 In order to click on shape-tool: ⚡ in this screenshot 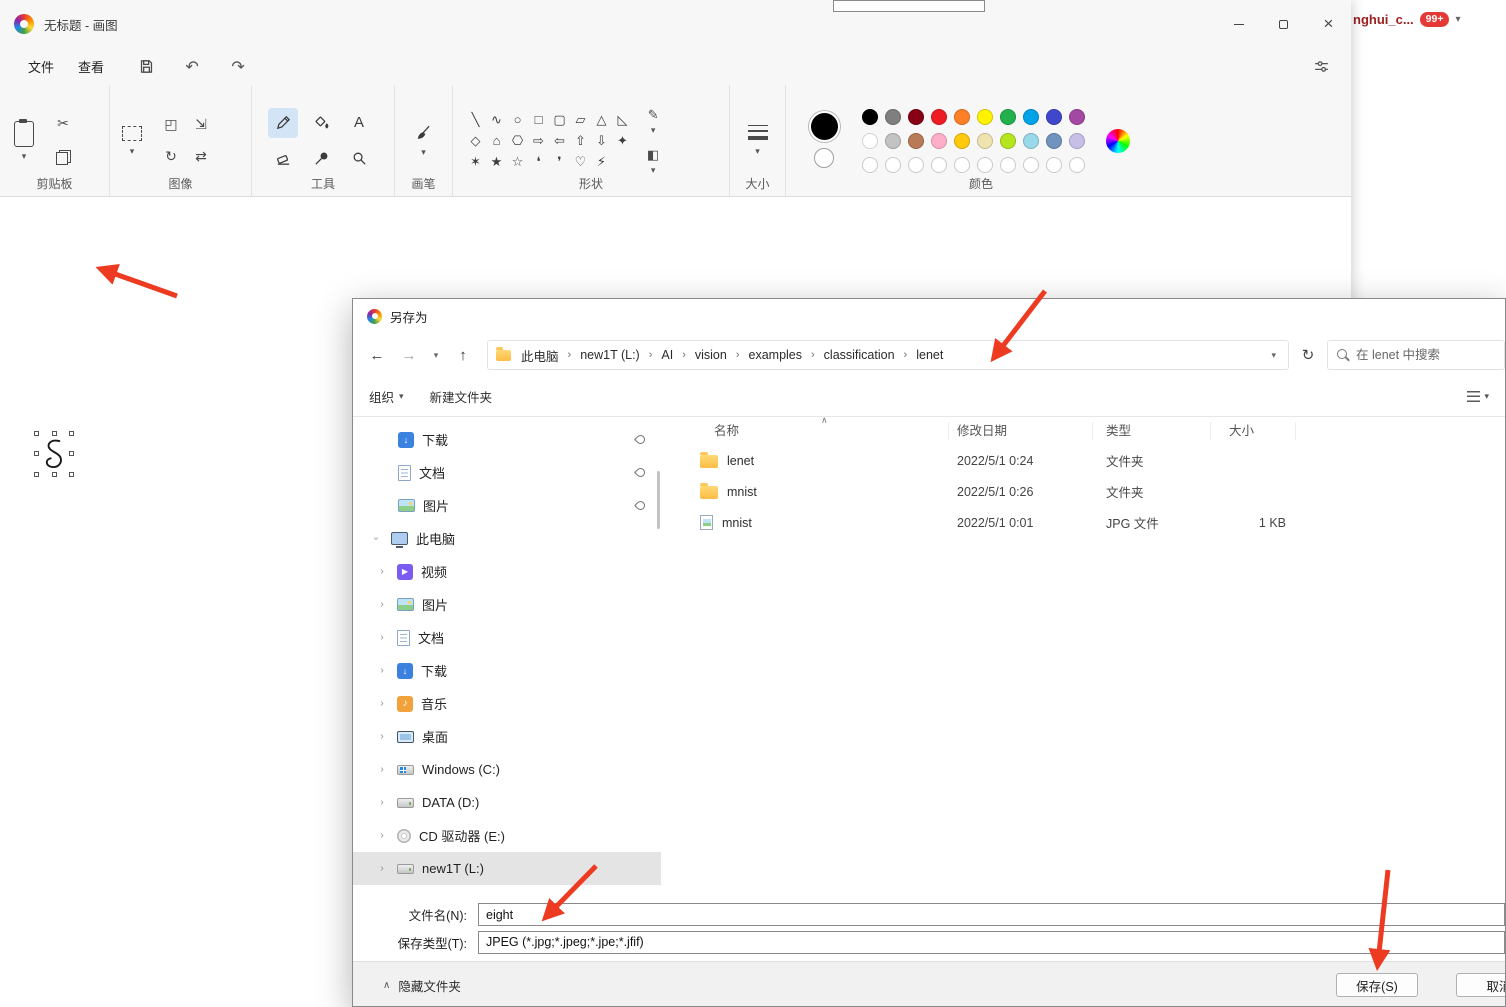, I will do `click(601, 161)`.